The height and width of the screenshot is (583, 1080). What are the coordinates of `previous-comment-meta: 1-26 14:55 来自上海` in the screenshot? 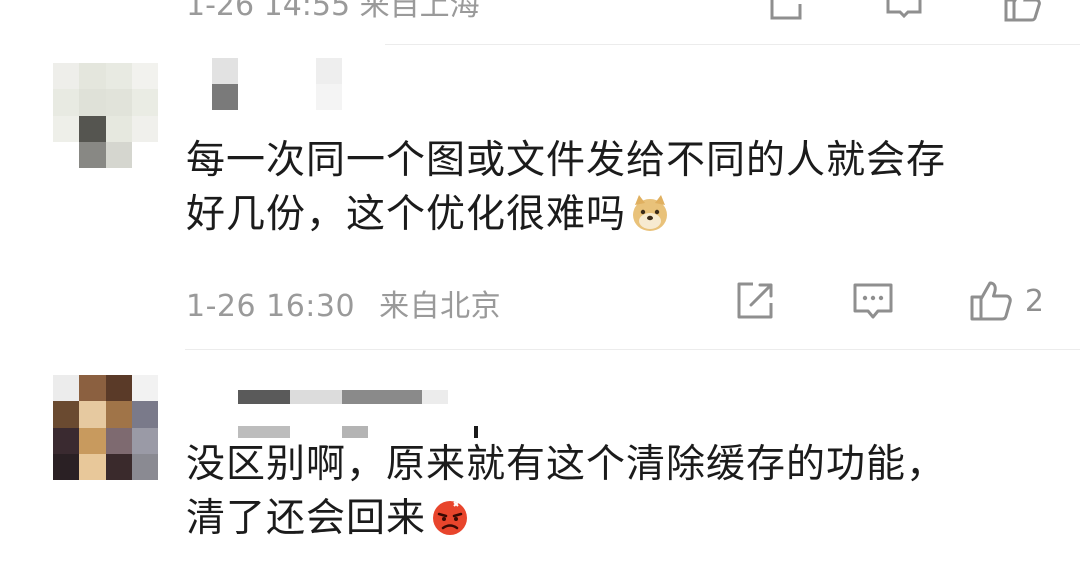 It's located at (333, 12).